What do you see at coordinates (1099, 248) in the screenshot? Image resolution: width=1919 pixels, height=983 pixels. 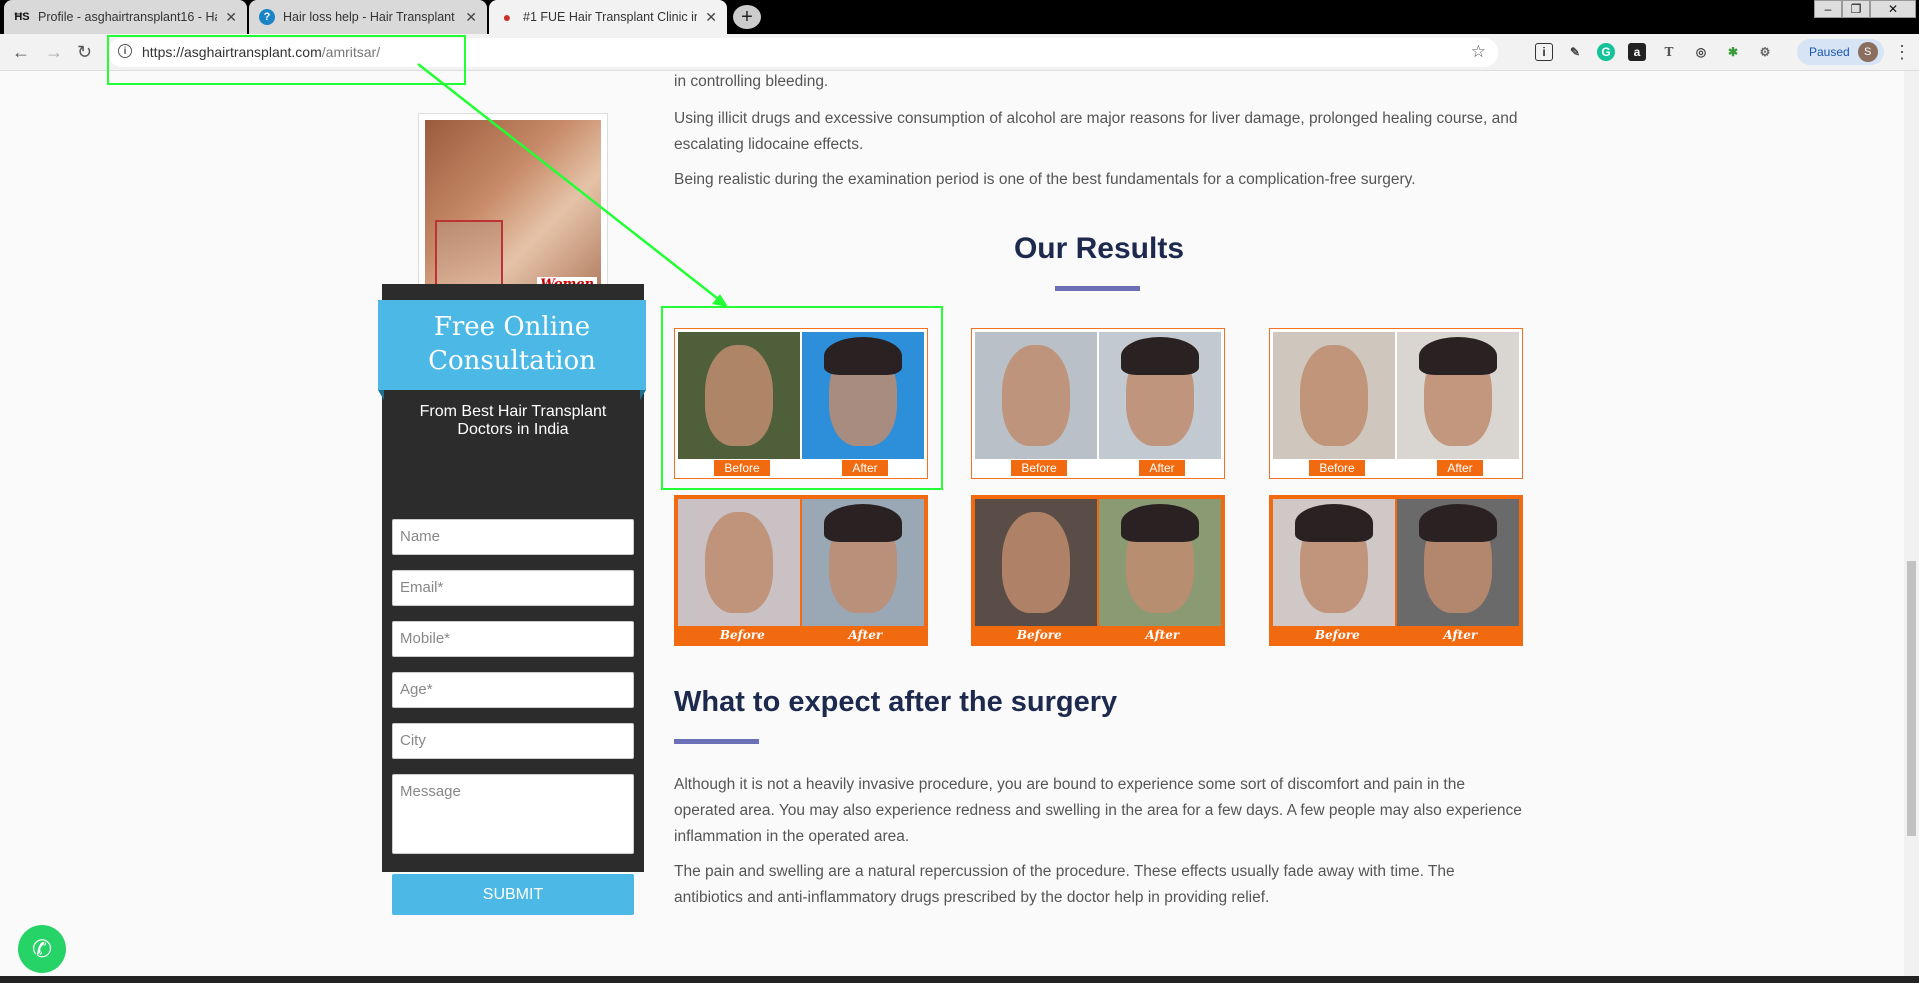 I see `results-heading: Our Results` at bounding box center [1099, 248].